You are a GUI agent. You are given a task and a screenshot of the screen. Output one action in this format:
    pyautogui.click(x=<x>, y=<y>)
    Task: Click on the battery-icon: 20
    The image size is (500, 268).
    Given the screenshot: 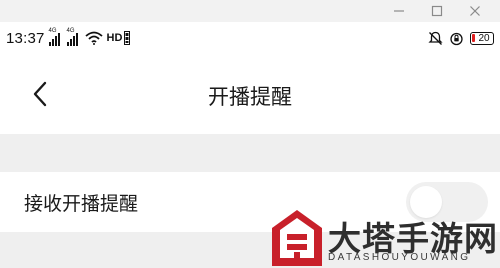 What is the action you would take?
    pyautogui.click(x=482, y=38)
    